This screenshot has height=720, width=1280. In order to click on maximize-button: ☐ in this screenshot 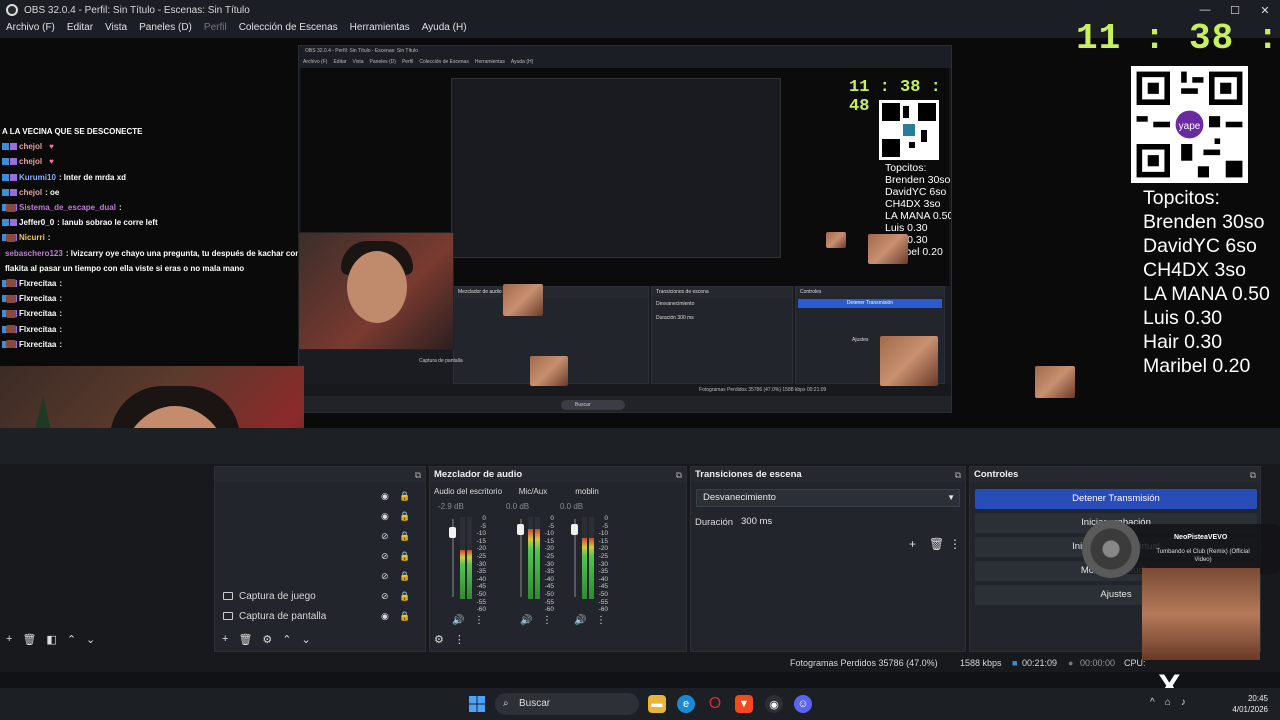, I will do `click(1235, 10)`.